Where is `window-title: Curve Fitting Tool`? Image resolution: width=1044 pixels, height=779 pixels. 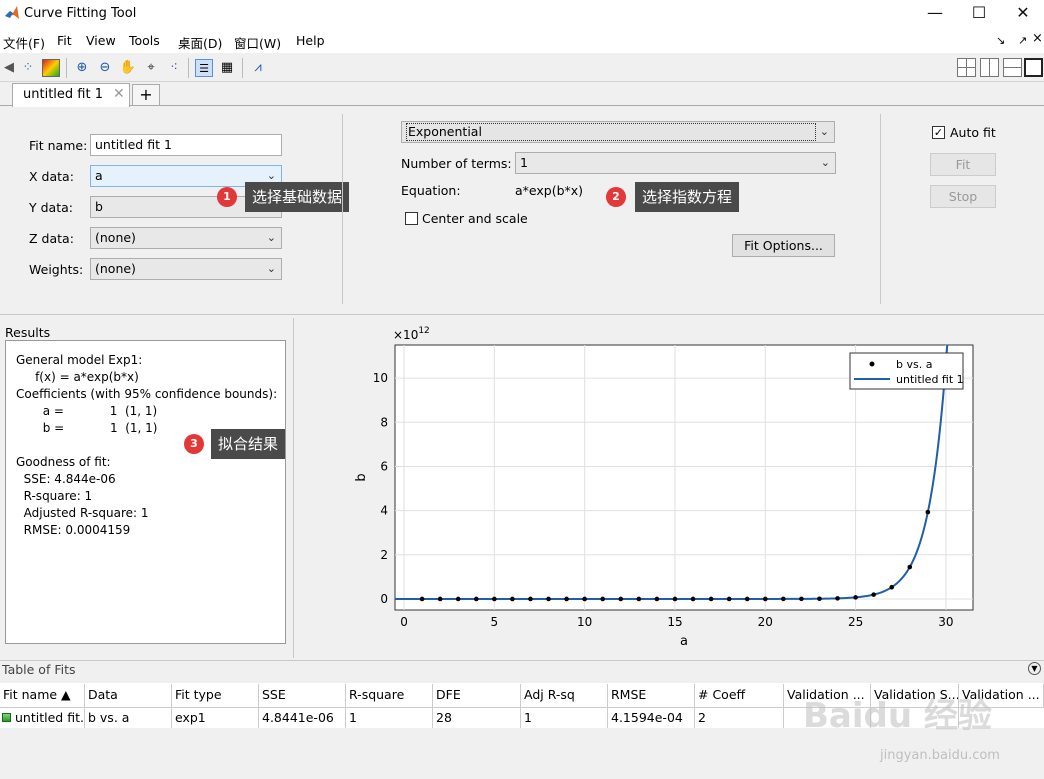
window-title: Curve Fitting Tool is located at coordinates (80, 13).